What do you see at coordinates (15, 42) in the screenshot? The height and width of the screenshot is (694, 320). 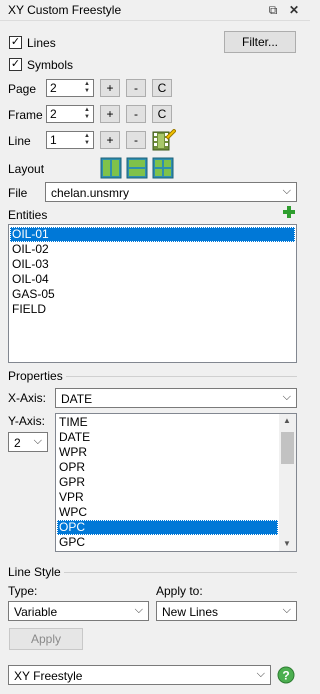 I see `lines-checkbox: ✓` at bounding box center [15, 42].